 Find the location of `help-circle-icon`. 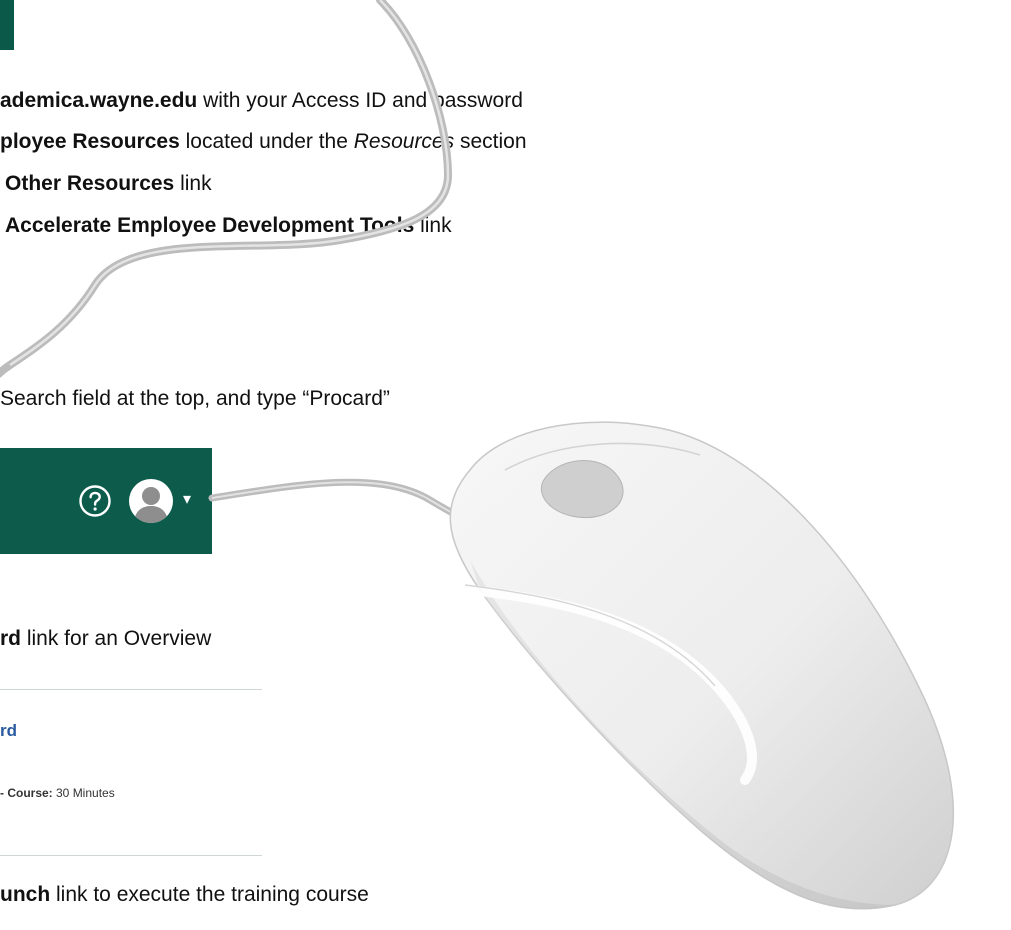

help-circle-icon is located at coordinates (95, 501).